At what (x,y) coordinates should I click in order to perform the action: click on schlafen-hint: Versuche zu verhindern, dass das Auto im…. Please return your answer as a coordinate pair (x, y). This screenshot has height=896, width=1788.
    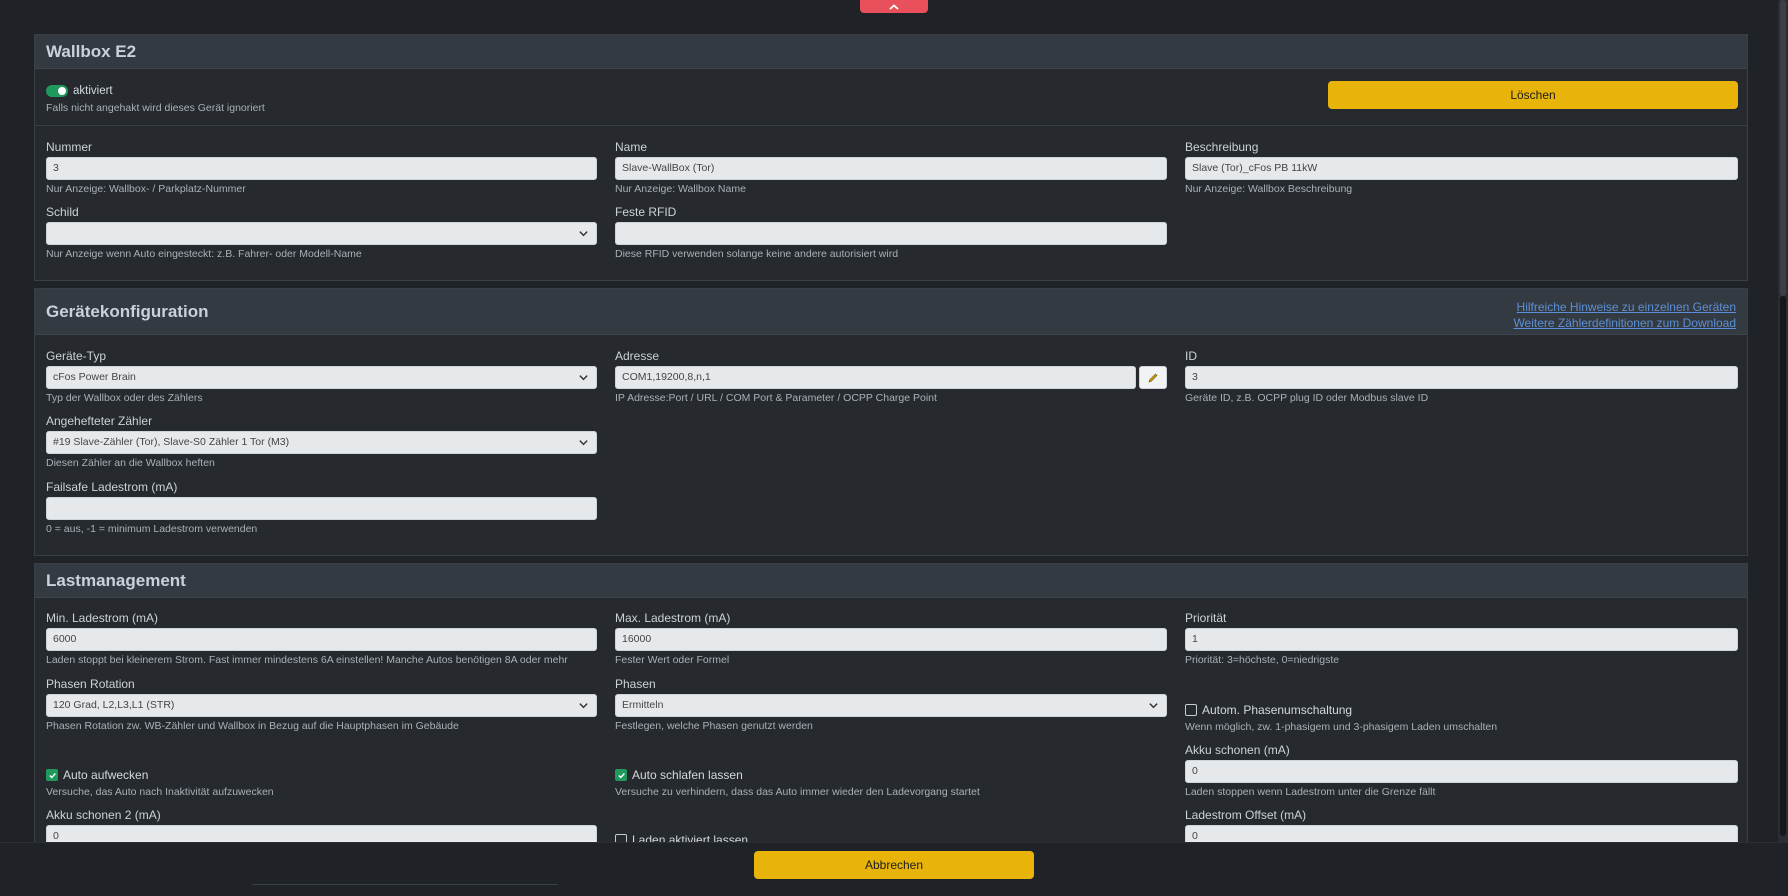
    Looking at the image, I should click on (797, 792).